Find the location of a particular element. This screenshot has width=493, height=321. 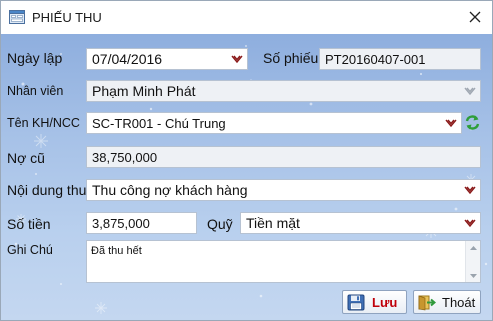

floppy-disk-icon is located at coordinates (356, 302).